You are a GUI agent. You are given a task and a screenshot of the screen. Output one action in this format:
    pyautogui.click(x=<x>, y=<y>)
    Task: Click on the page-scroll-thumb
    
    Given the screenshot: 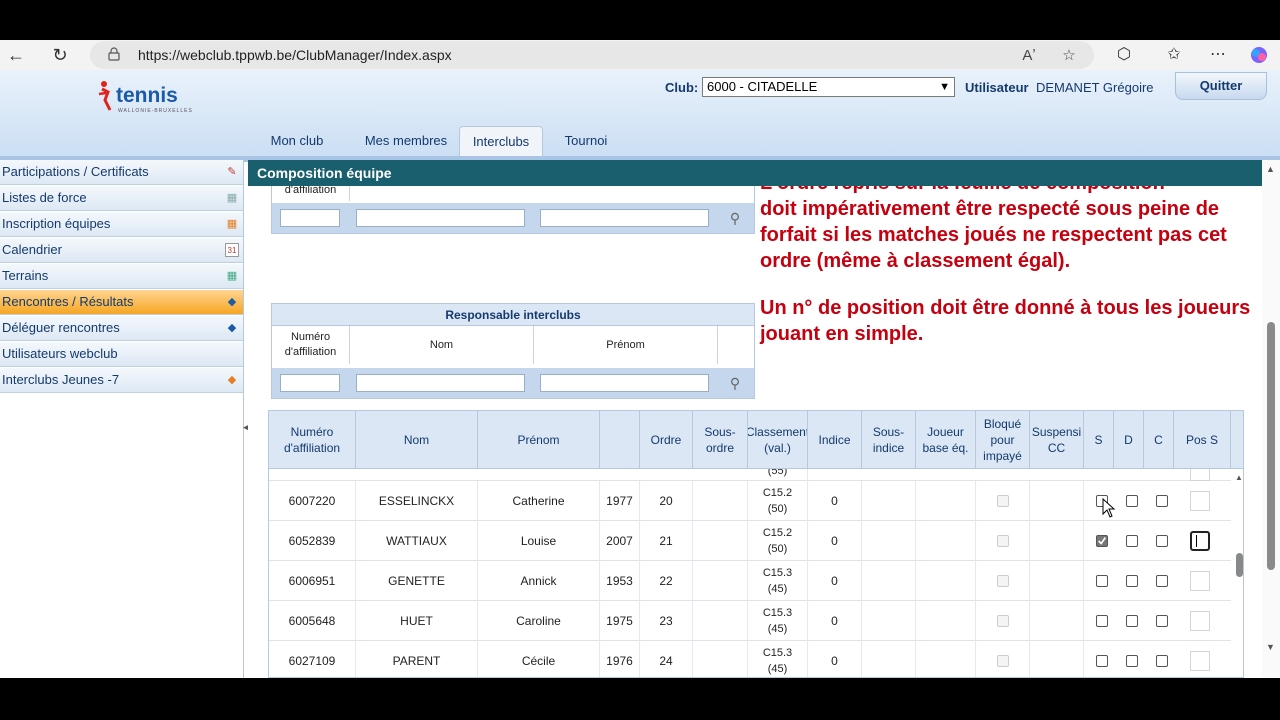 What is the action you would take?
    pyautogui.click(x=1271, y=446)
    